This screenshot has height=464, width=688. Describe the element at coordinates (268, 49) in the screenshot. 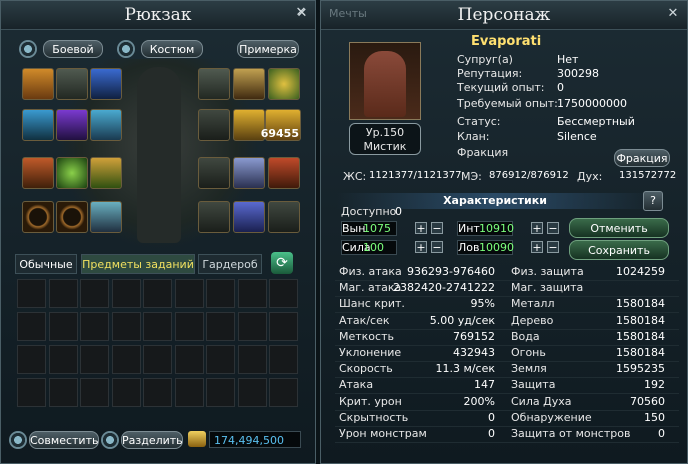

I see `fitting-button: Примерка` at that location.